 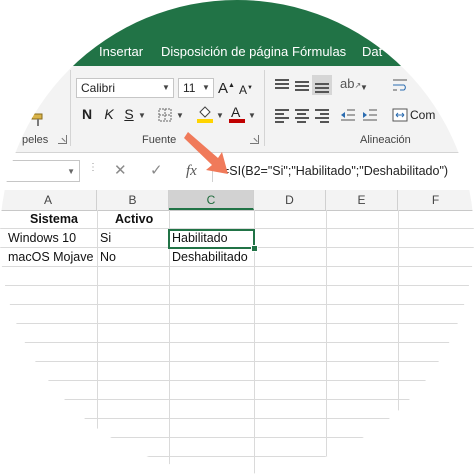 I want to click on column-header-c: C, so click(x=211, y=200).